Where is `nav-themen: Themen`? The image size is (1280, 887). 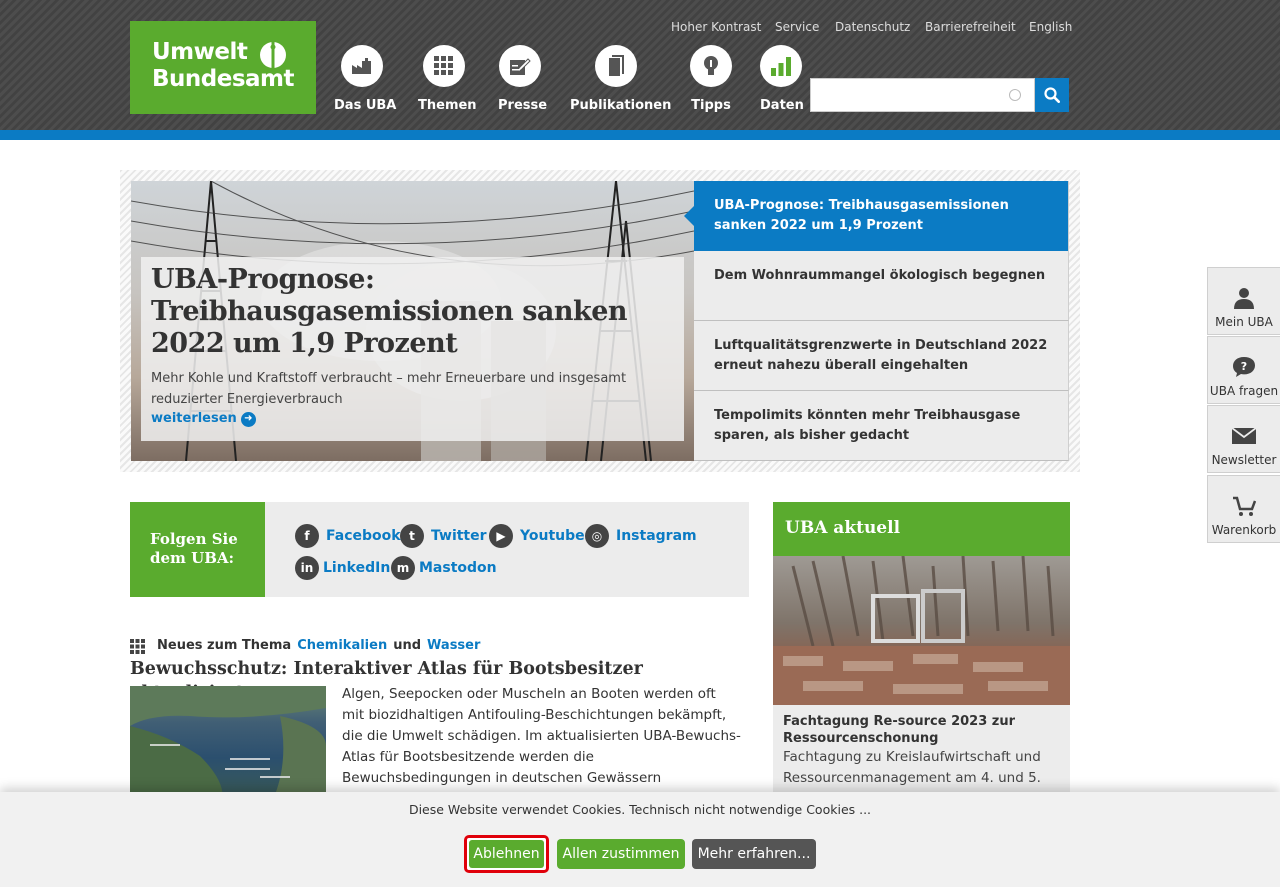
nav-themen: Themen is located at coordinates (447, 79).